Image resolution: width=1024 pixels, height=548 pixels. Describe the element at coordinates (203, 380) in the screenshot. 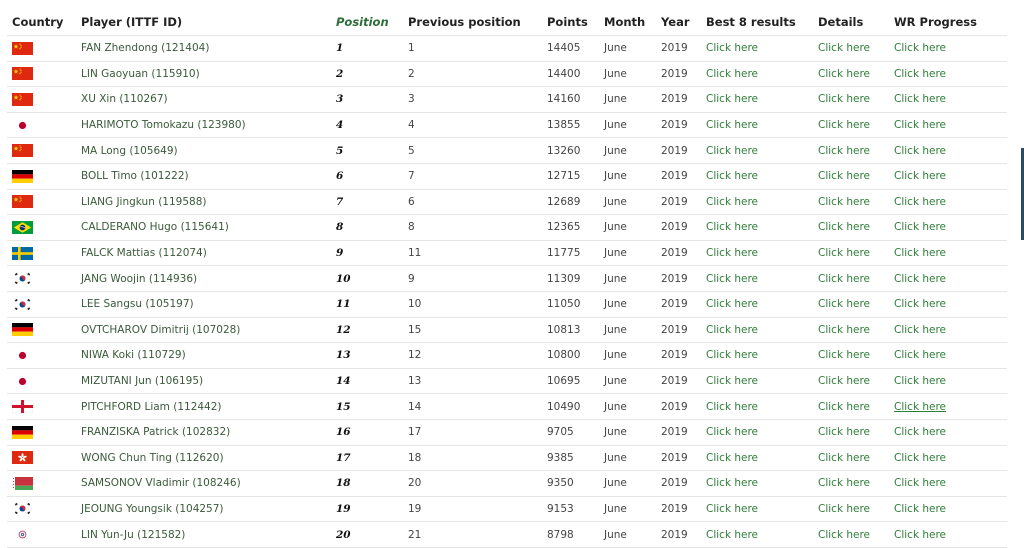

I see `player-name: MIZUTANI Jun (106195)` at that location.